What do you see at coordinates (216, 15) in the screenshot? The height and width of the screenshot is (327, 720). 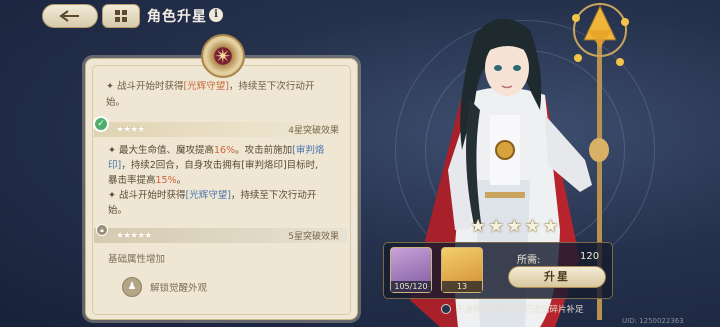 I see `info-icon: i` at bounding box center [216, 15].